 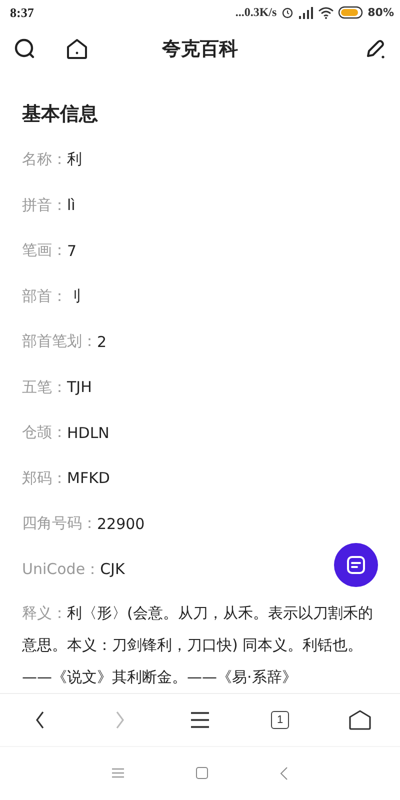 What do you see at coordinates (202, 773) in the screenshot?
I see `square-icon` at bounding box center [202, 773].